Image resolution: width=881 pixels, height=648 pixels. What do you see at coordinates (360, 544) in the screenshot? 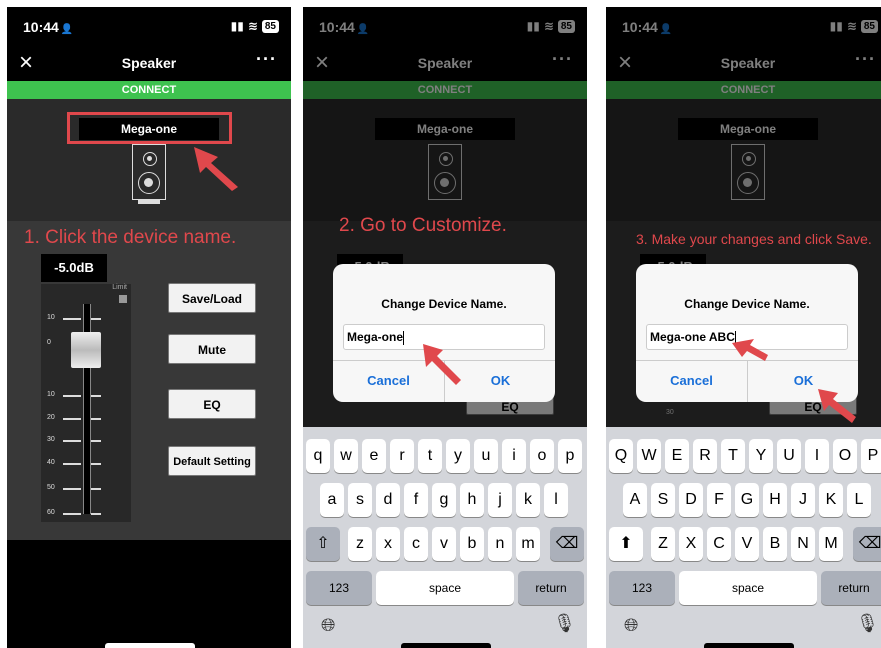
I see `key-z: z` at bounding box center [360, 544].